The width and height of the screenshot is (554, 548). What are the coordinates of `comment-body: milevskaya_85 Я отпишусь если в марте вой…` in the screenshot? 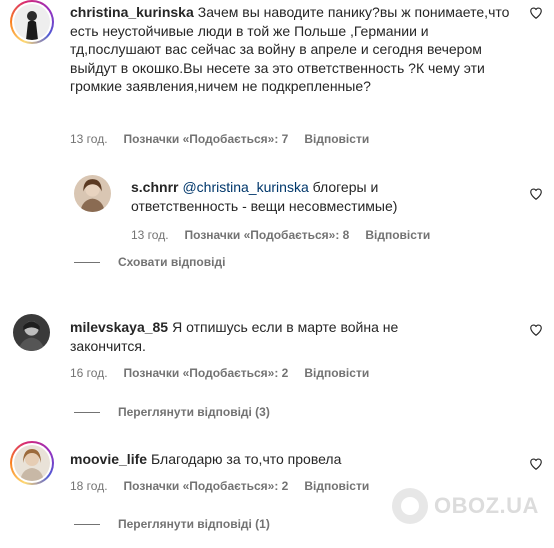 It's located at (265, 336).